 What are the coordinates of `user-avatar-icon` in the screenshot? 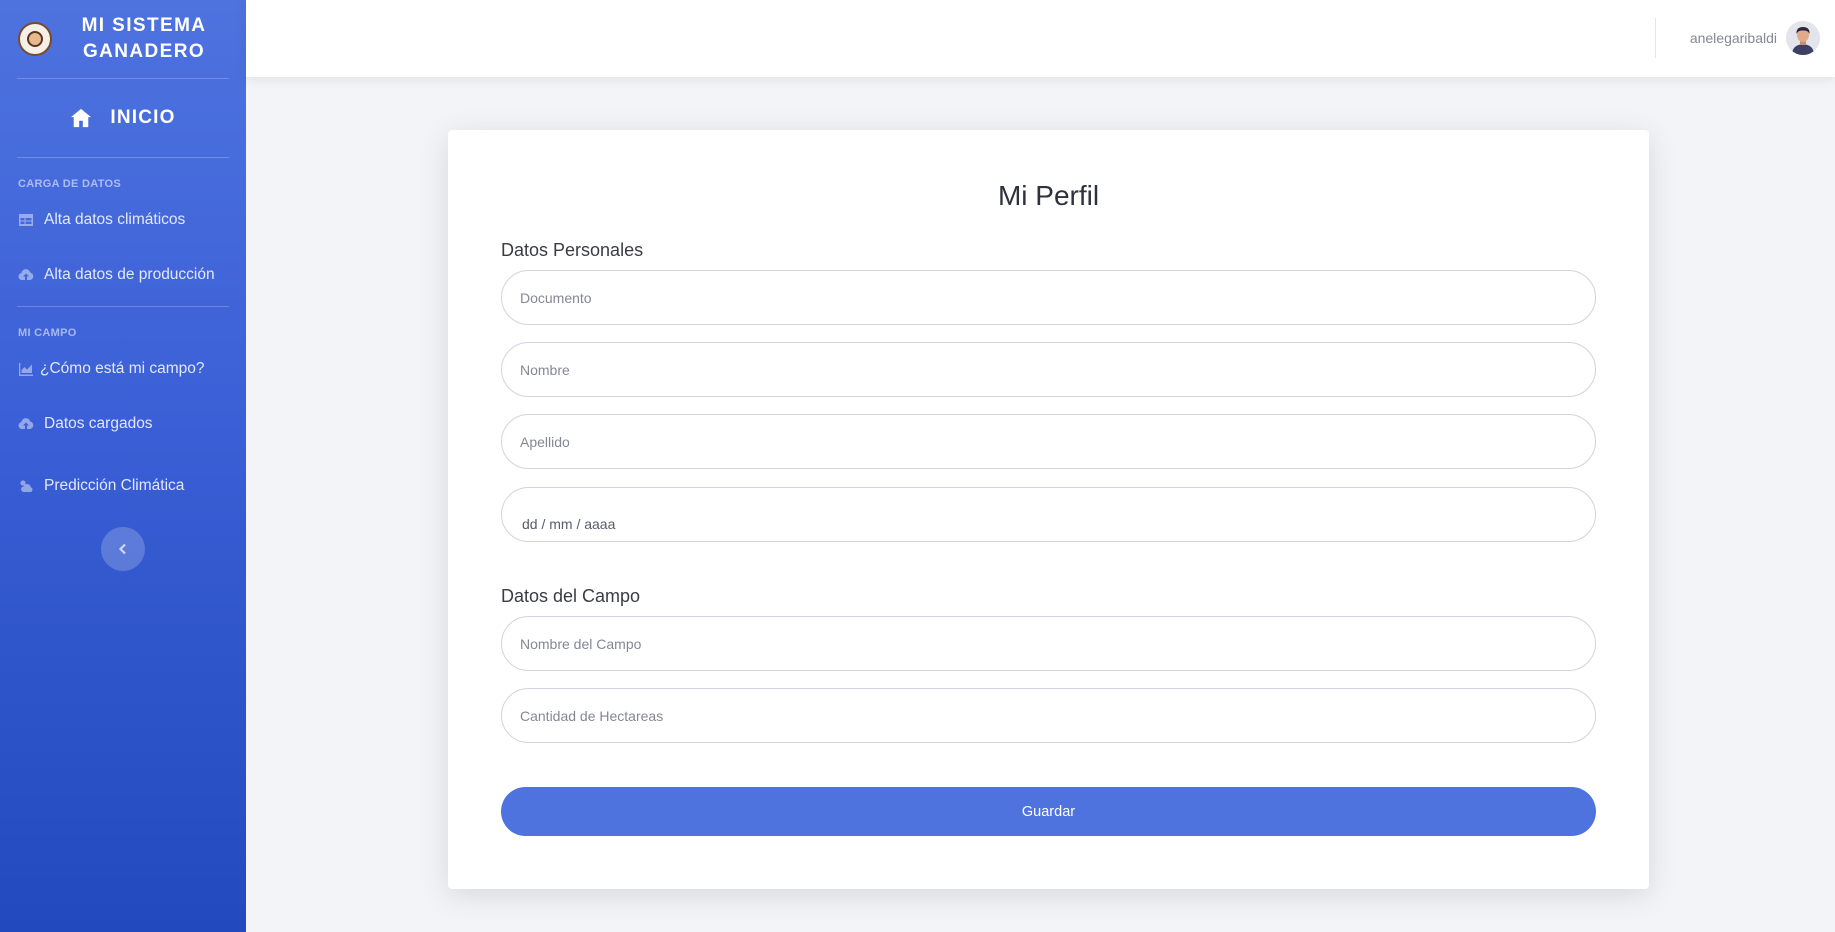 It's located at (1803, 38).